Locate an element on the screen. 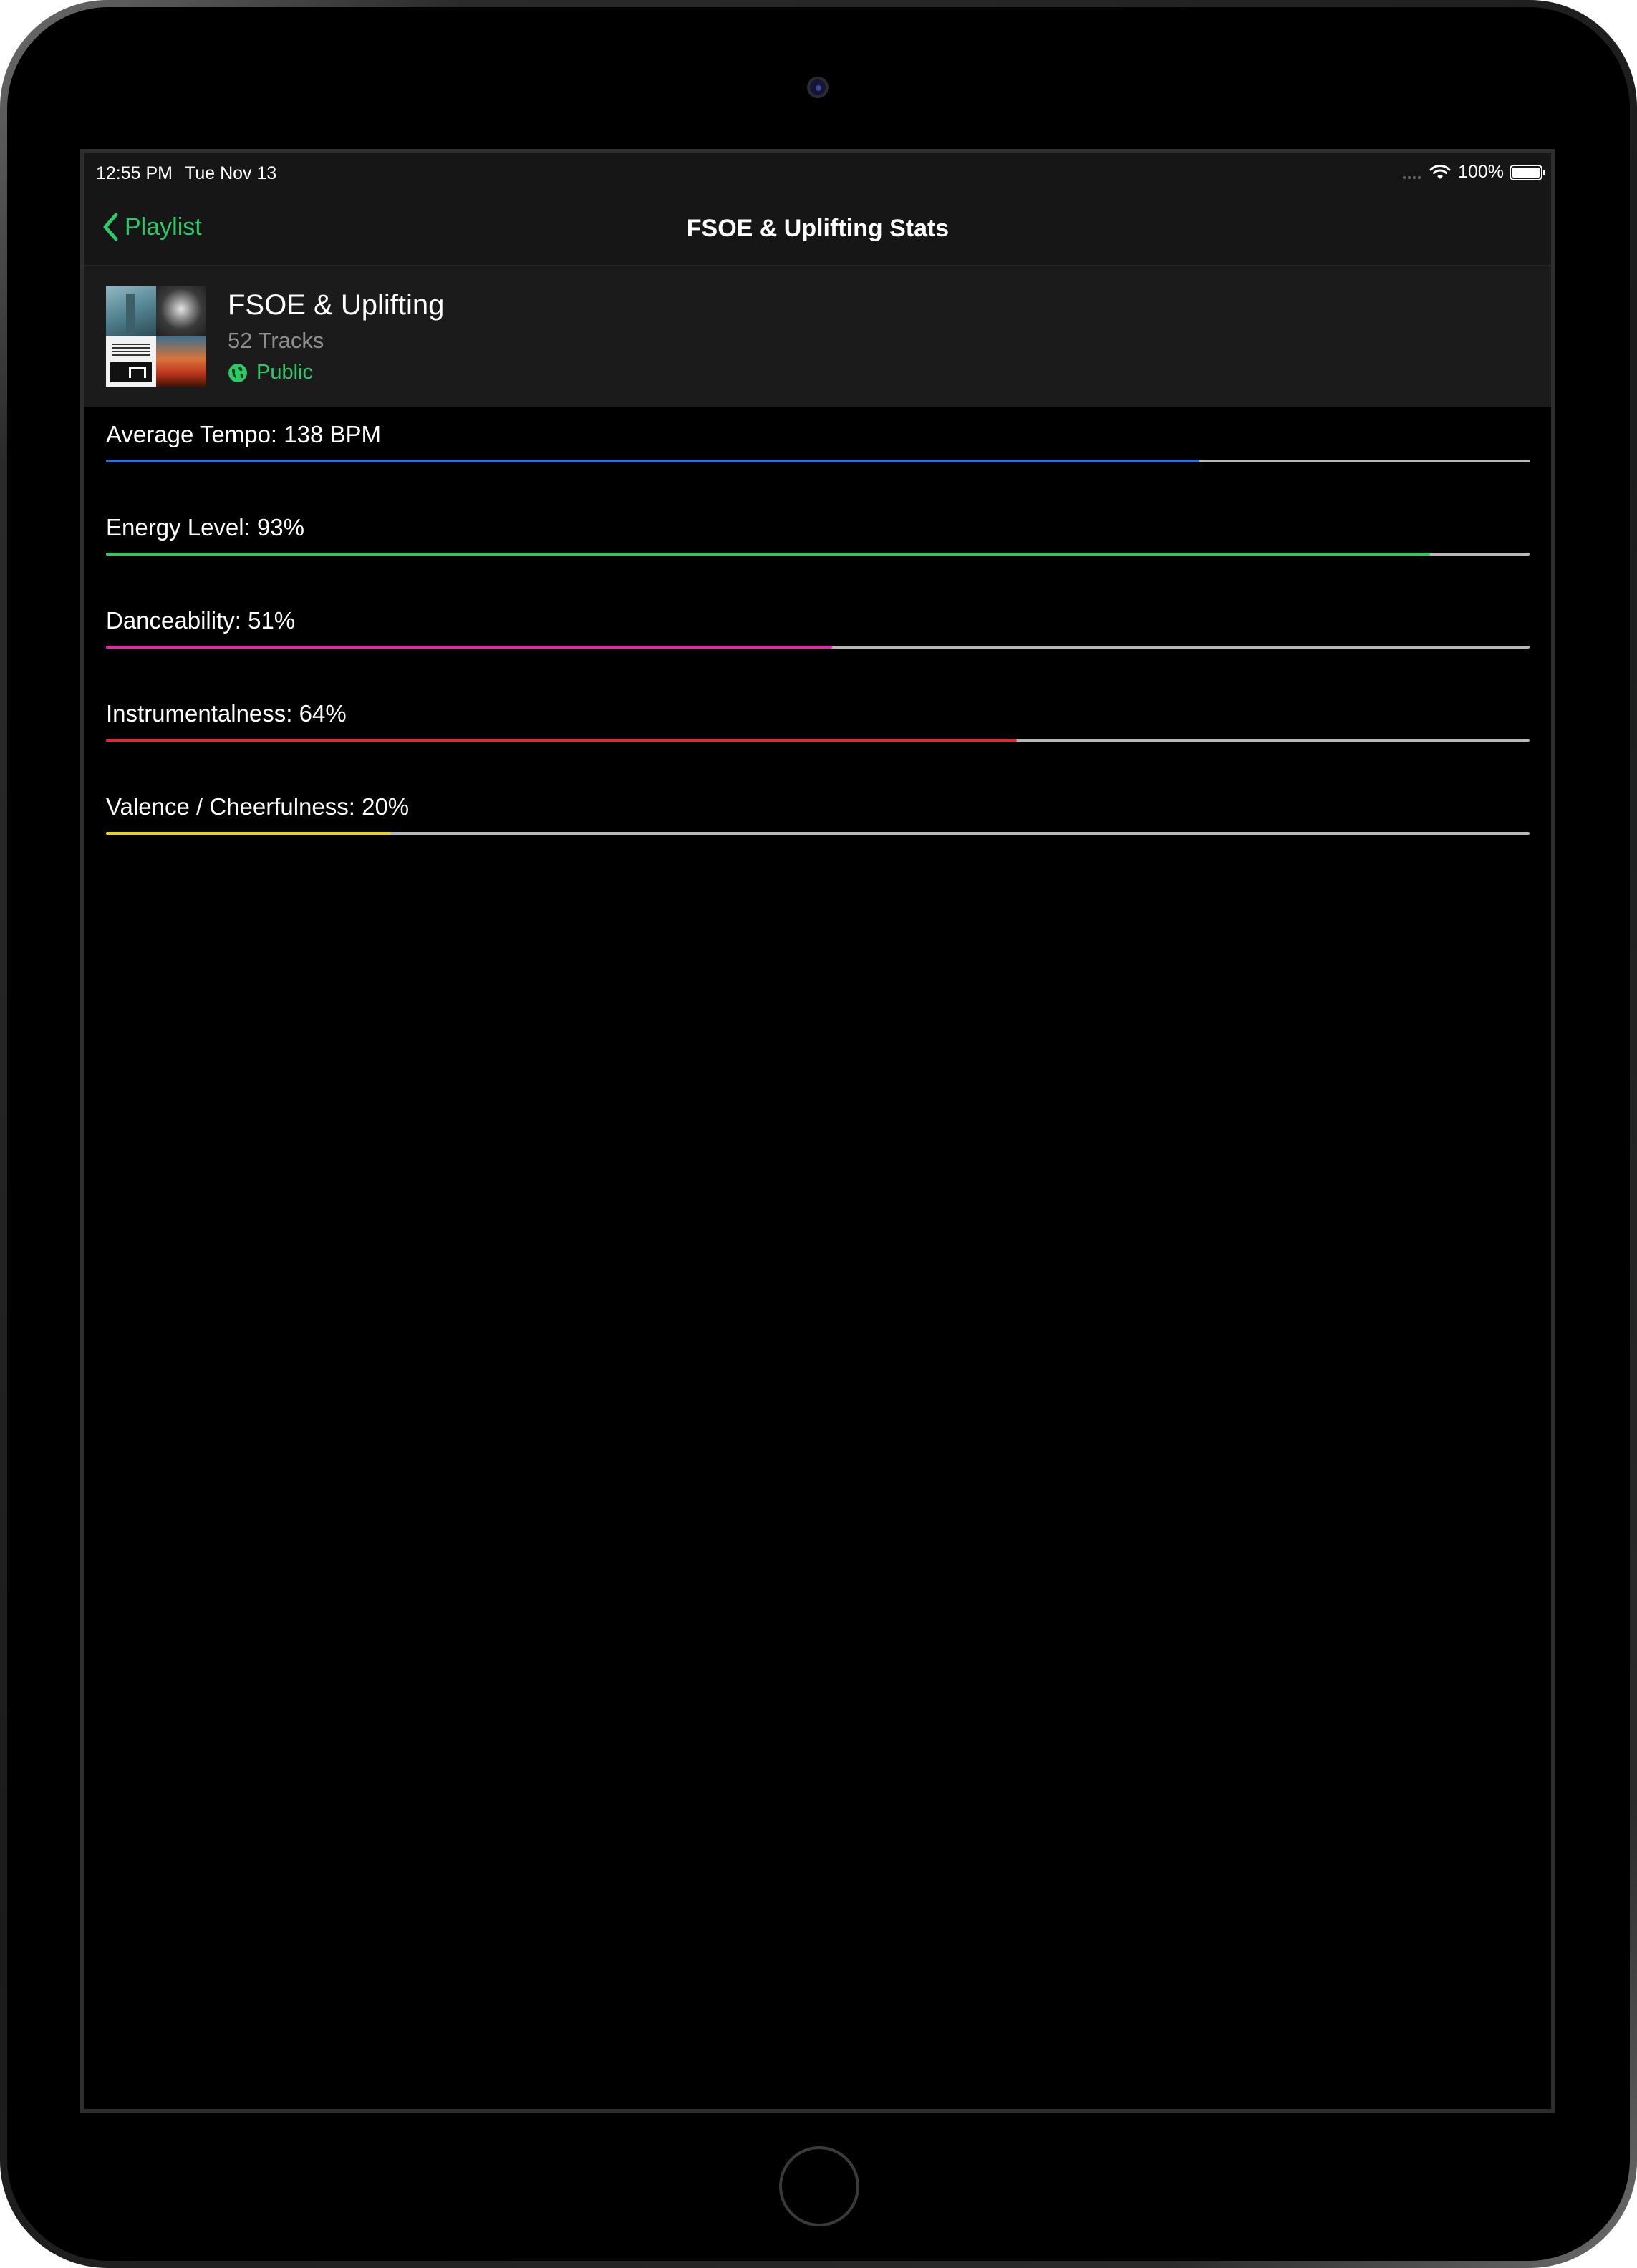 The image size is (1637, 2268). status-time: 12:55 PM is located at coordinates (135, 173).